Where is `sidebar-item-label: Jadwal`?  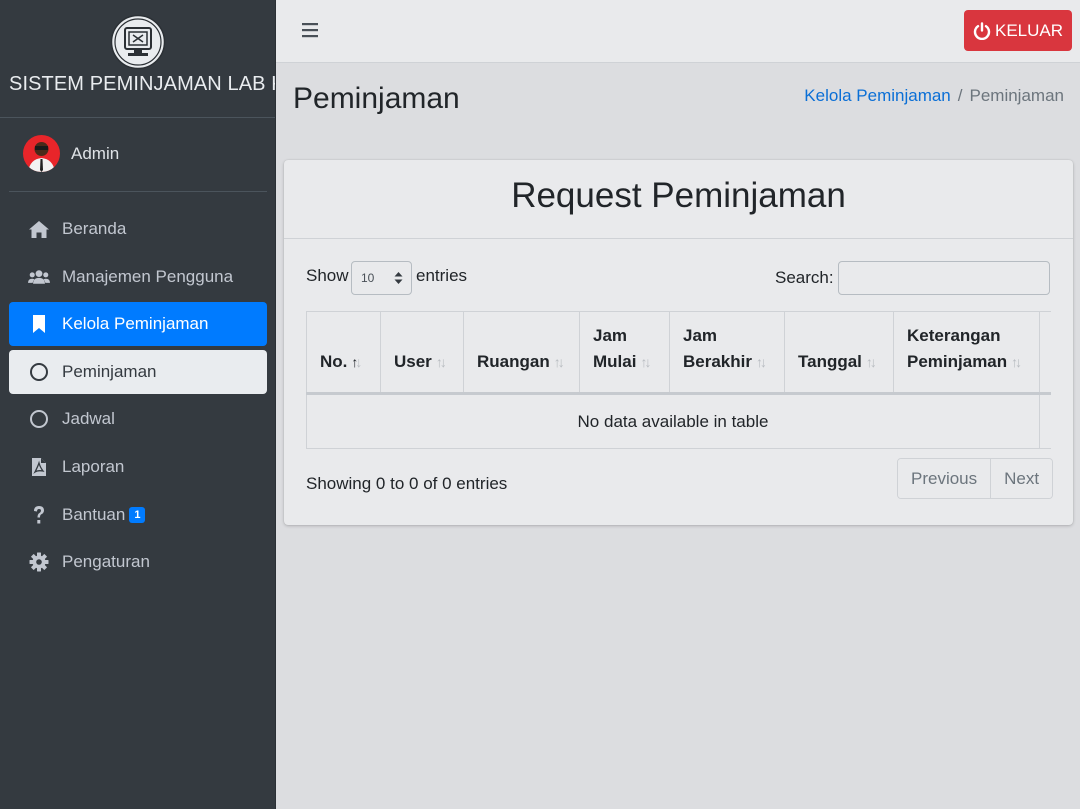
sidebar-item-label: Jadwal is located at coordinates (88, 419).